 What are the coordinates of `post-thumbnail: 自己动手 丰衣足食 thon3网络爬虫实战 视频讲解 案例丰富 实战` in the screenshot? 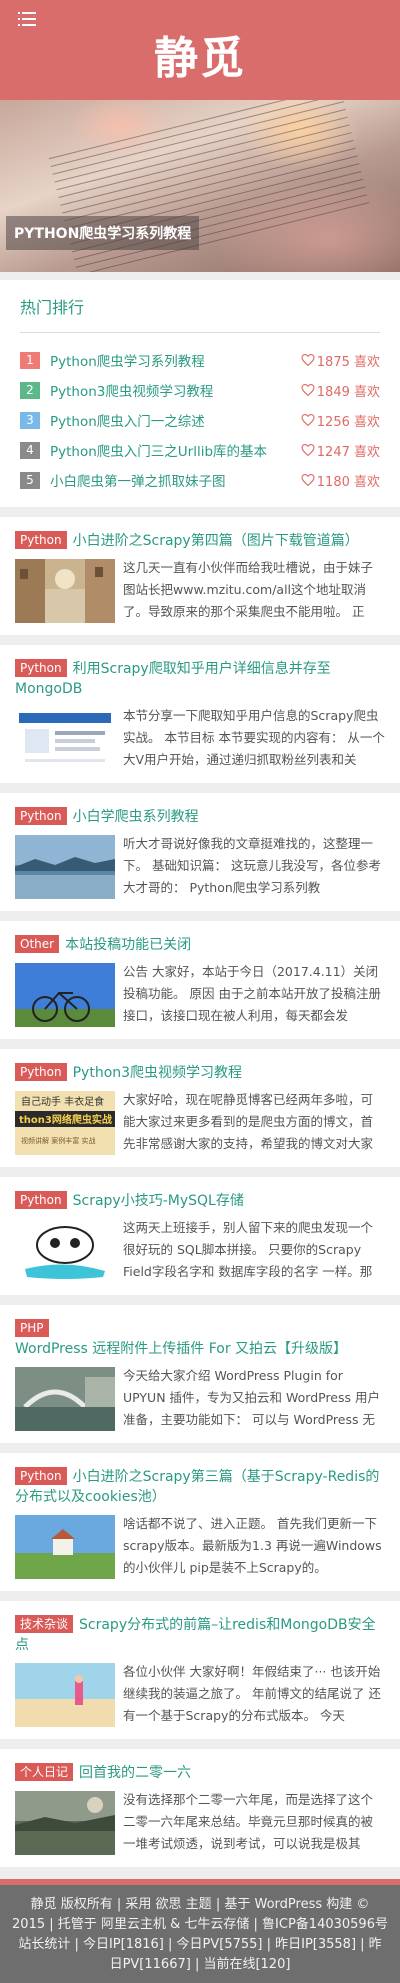 It's located at (65, 1123).